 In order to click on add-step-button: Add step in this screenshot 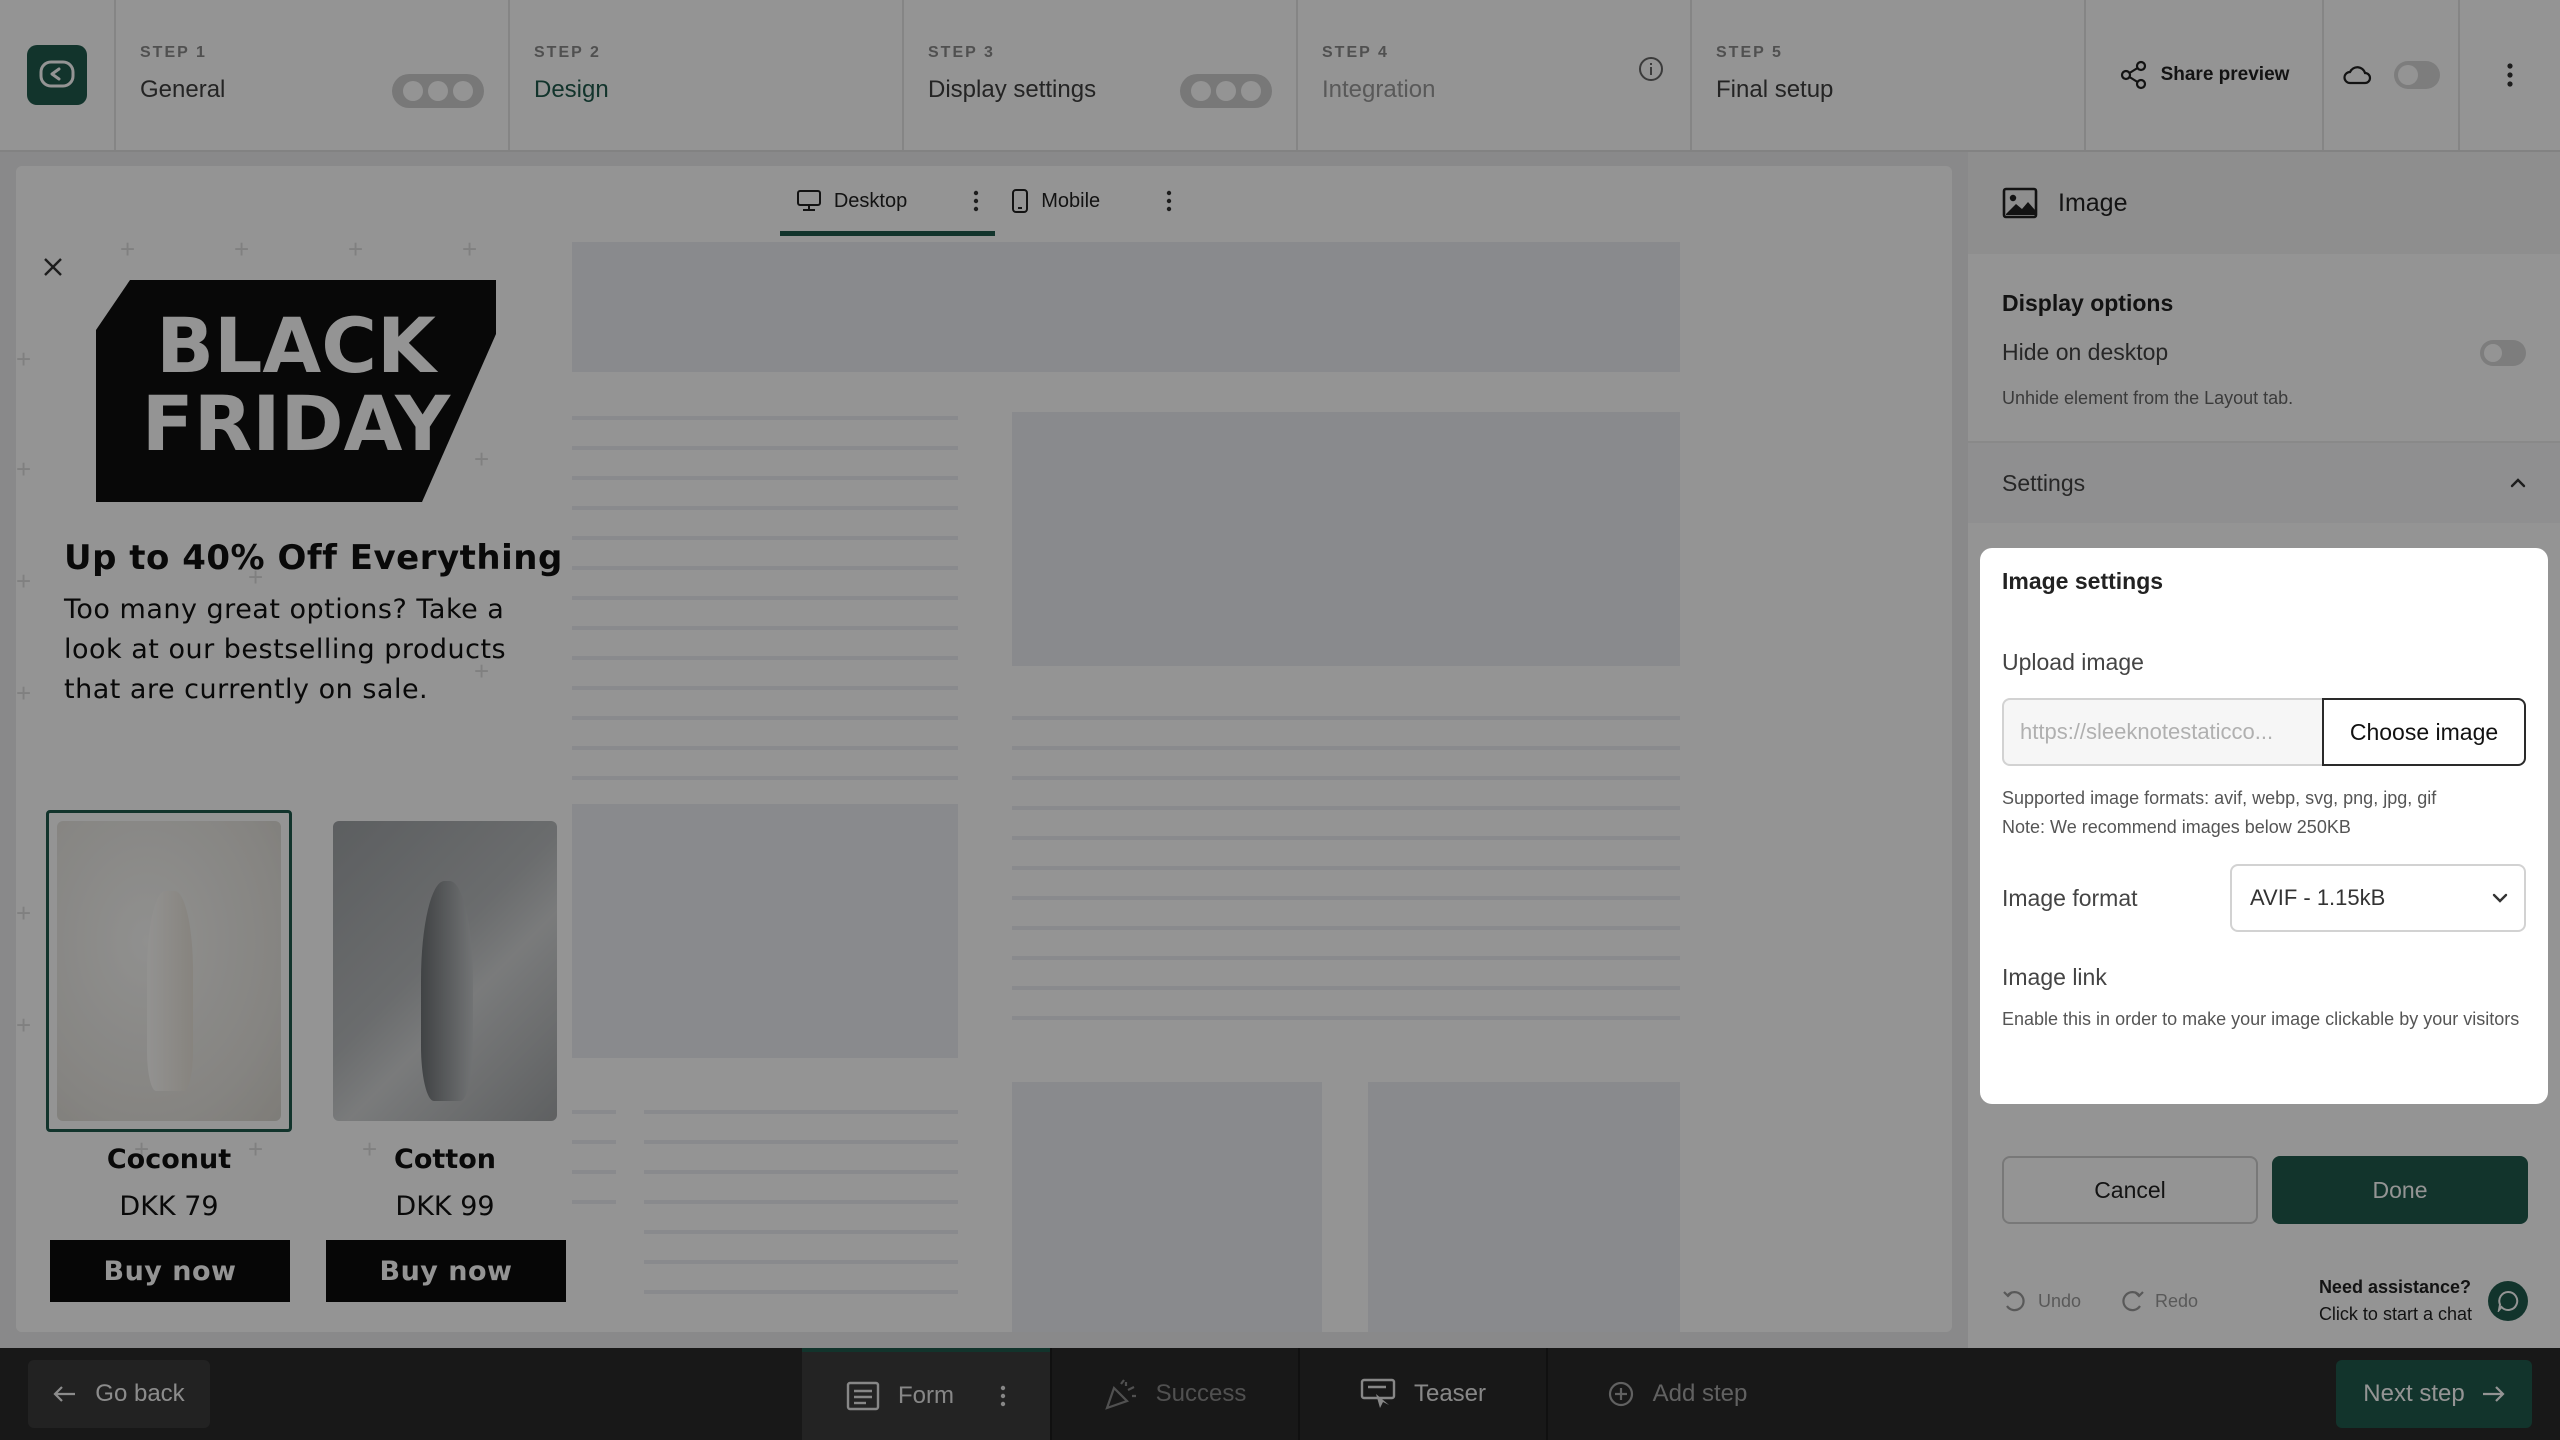, I will do `click(1676, 1394)`.